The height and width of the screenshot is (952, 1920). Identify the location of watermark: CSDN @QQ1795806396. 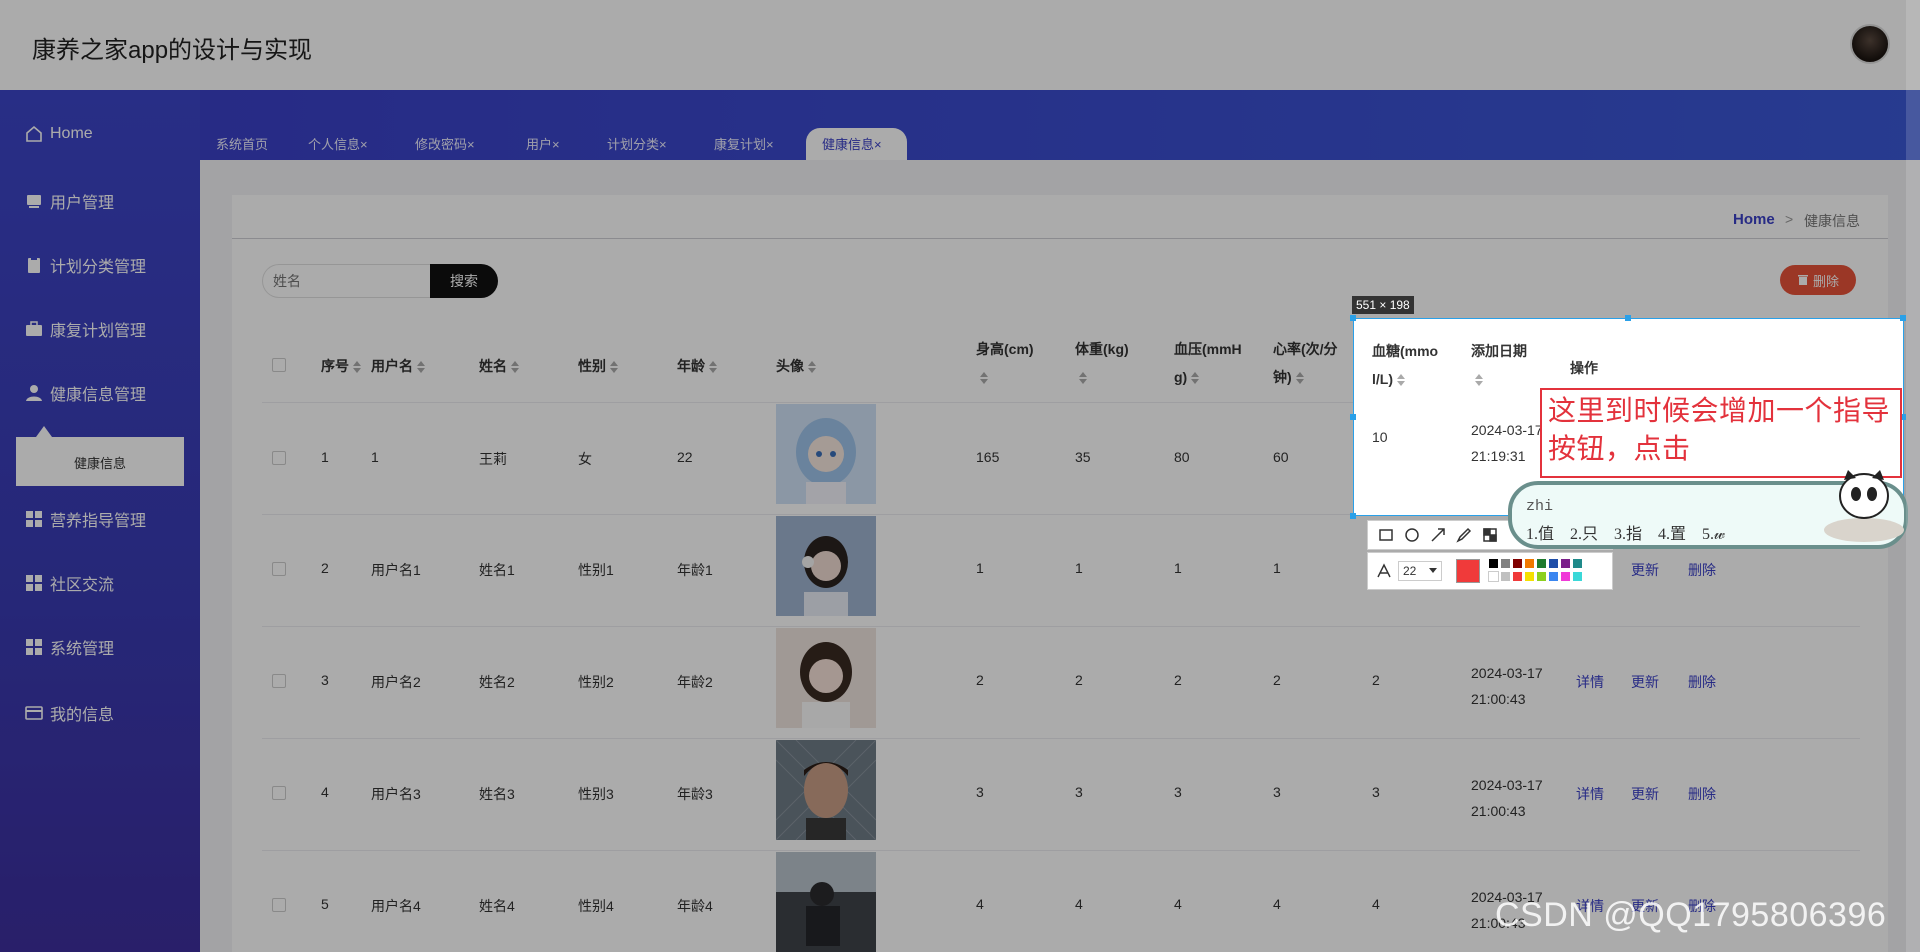
(1691, 915).